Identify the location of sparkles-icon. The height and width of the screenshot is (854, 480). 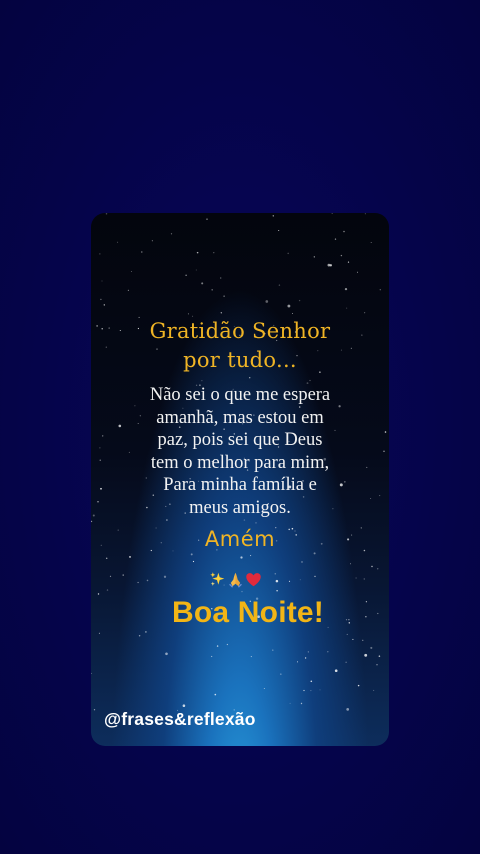
(217, 578).